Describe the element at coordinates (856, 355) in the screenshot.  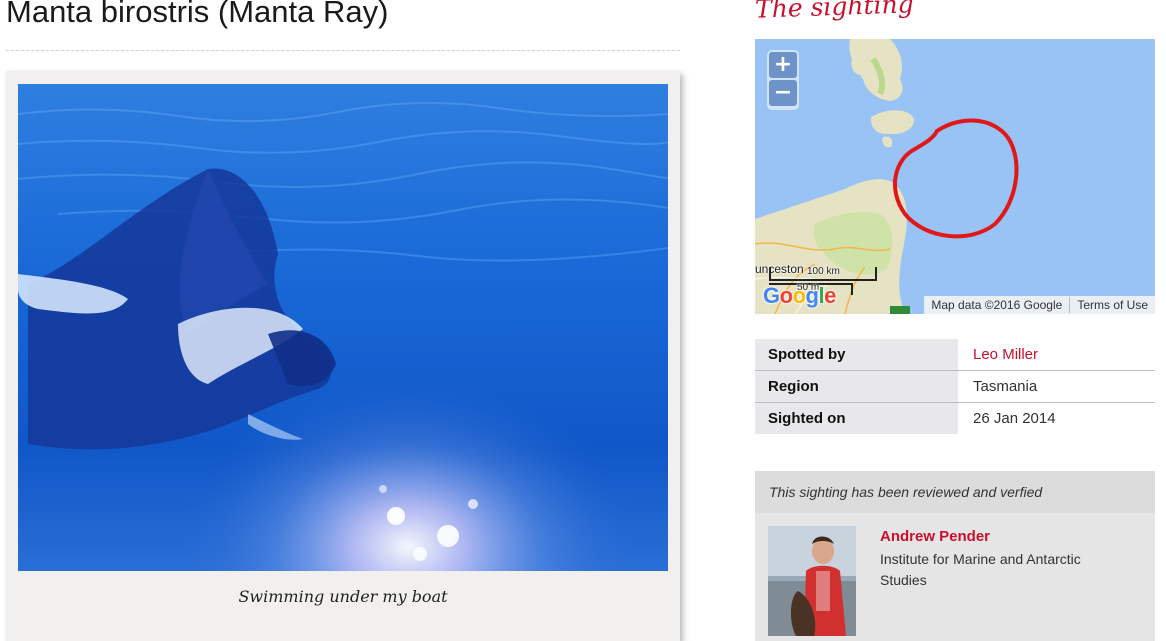
I see `details-label: Spotted by` at that location.